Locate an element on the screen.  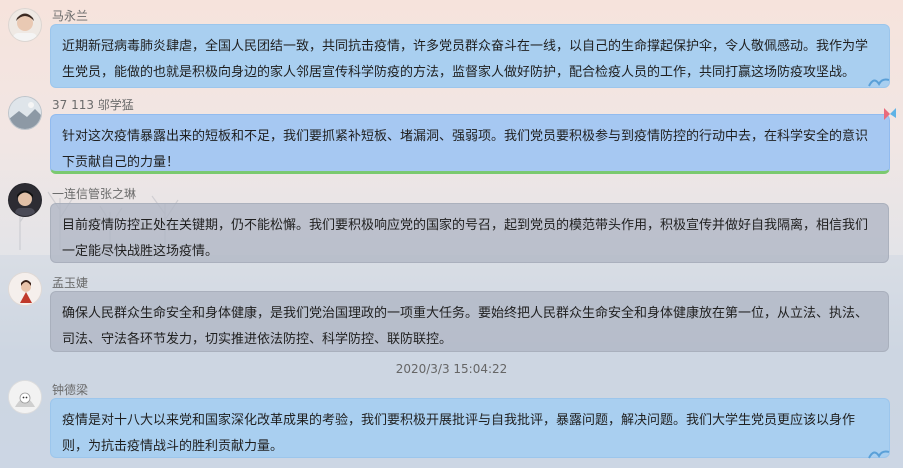
sender-name: 37 113 邬学猛 is located at coordinates (93, 105).